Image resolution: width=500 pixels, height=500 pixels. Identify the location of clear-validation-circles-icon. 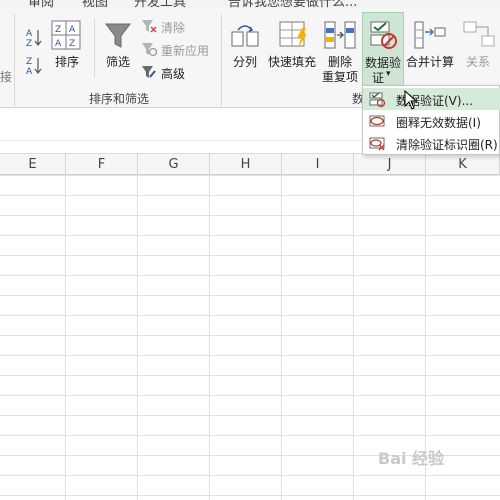
(377, 143).